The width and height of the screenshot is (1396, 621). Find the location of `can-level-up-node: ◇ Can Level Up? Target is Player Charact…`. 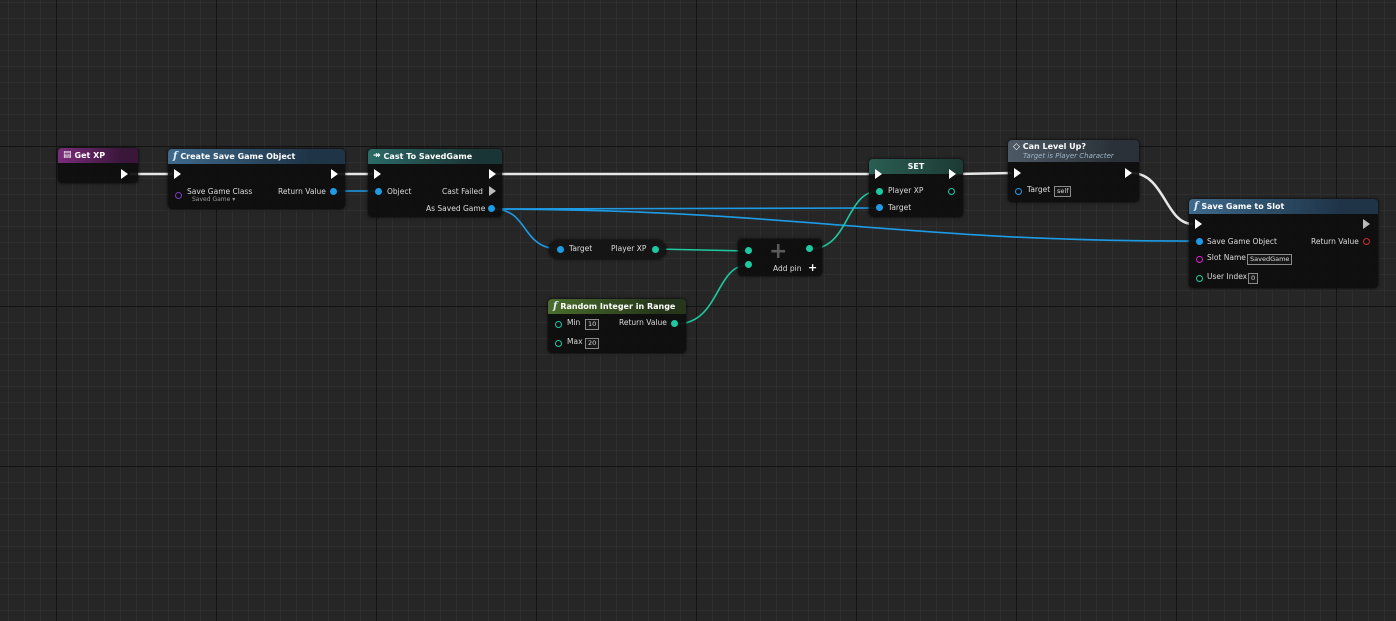

can-level-up-node: ◇ Can Level Up? Target is Player Charact… is located at coordinates (1073, 171).